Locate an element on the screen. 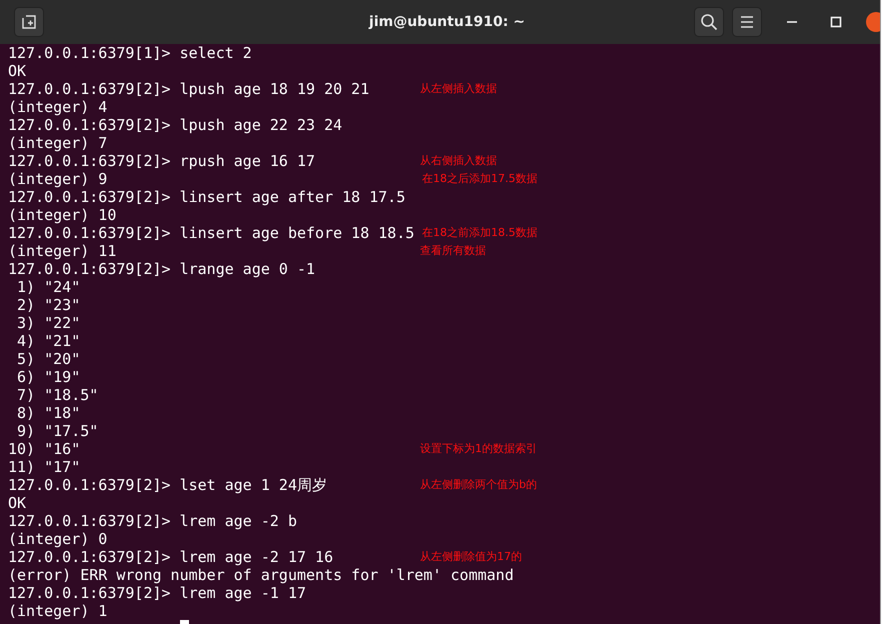 The width and height of the screenshot is (892, 624). annotation-text: 在18之后添加17.5数据 is located at coordinates (480, 179).